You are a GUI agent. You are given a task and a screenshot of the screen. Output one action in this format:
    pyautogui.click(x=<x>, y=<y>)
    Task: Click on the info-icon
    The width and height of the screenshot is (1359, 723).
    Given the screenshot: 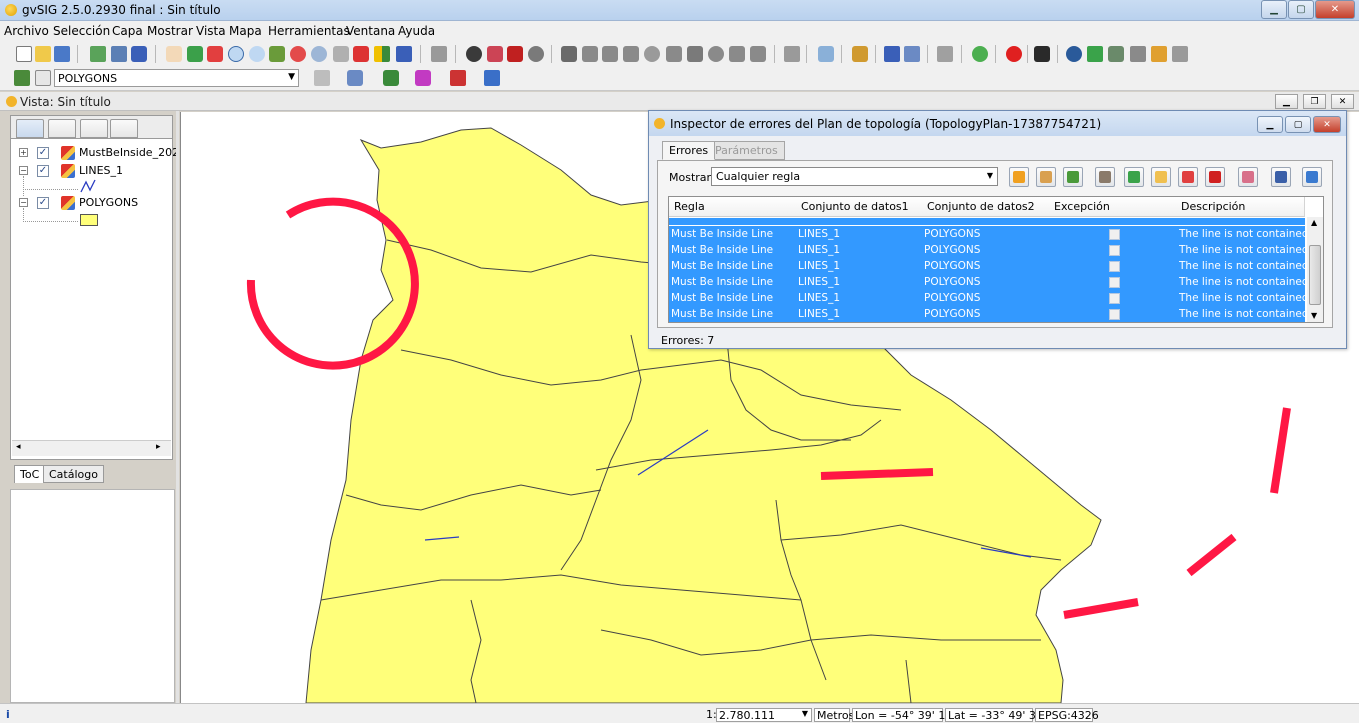 What is the action you would take?
    pyautogui.click(x=474, y=54)
    